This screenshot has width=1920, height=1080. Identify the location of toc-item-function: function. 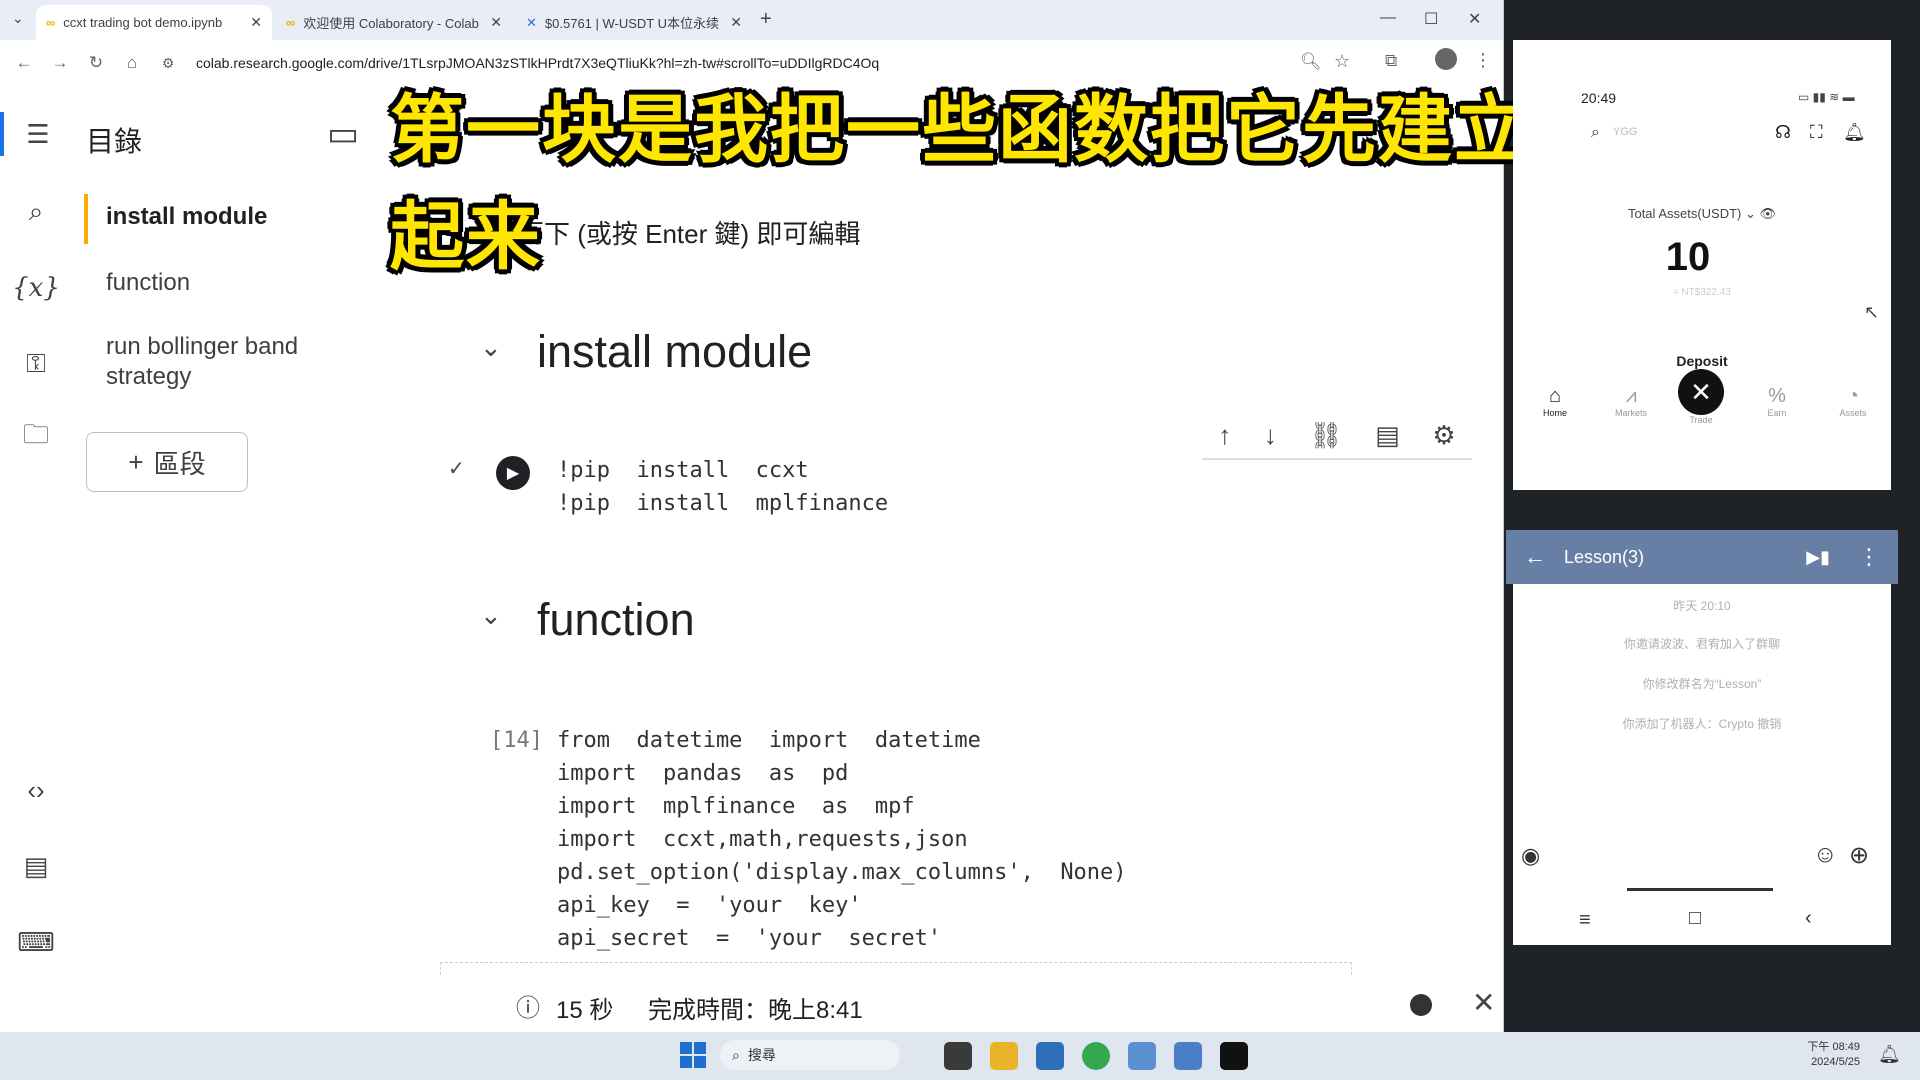
(148, 283).